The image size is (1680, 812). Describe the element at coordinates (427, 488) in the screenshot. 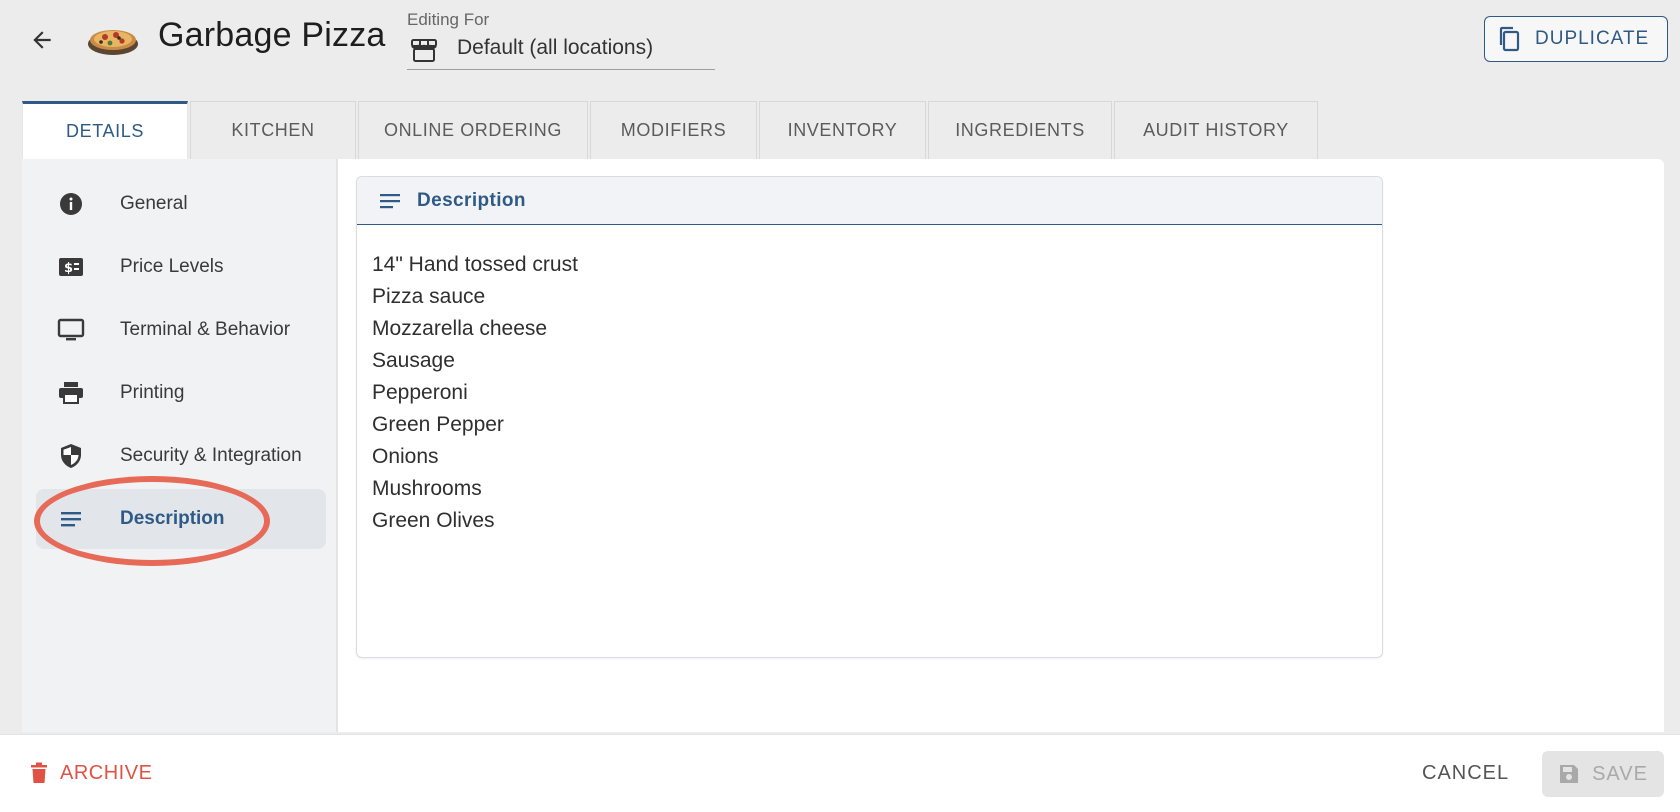

I see `description-line: Mushrooms` at that location.